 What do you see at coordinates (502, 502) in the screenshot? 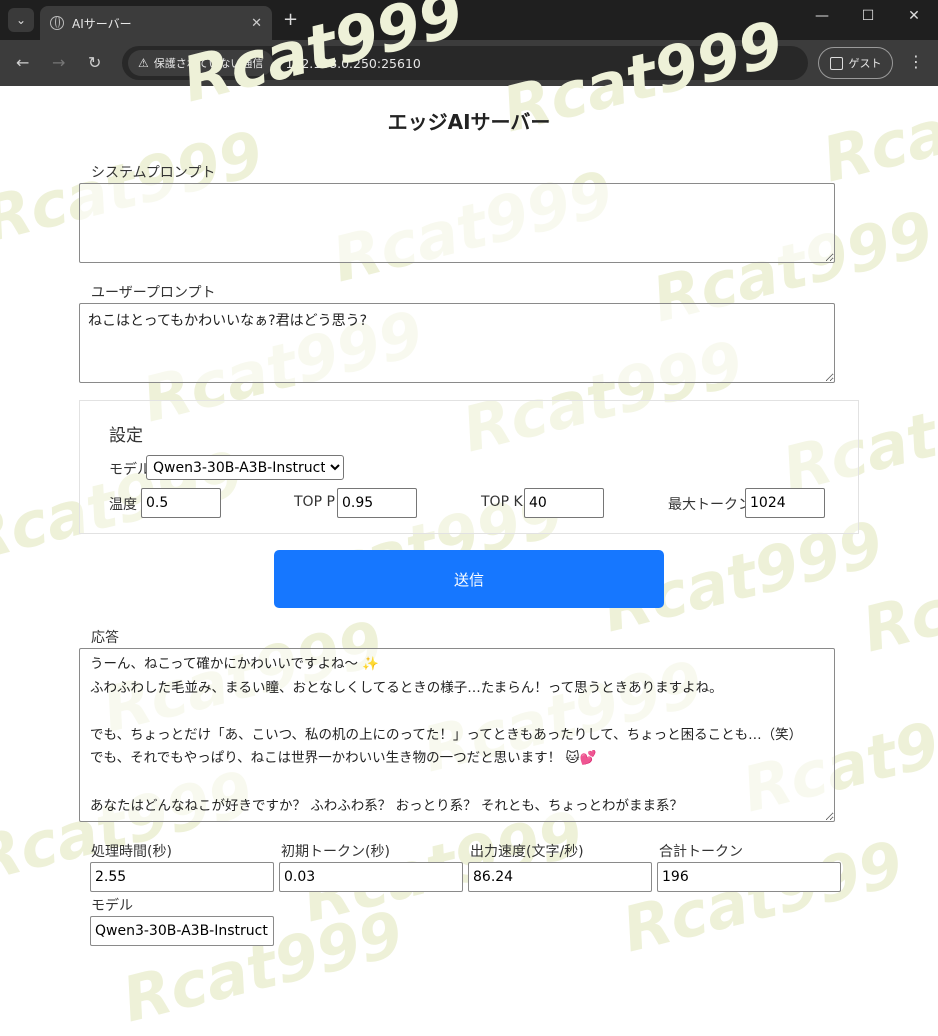
I see `top-k-label: TOP K` at bounding box center [502, 502].